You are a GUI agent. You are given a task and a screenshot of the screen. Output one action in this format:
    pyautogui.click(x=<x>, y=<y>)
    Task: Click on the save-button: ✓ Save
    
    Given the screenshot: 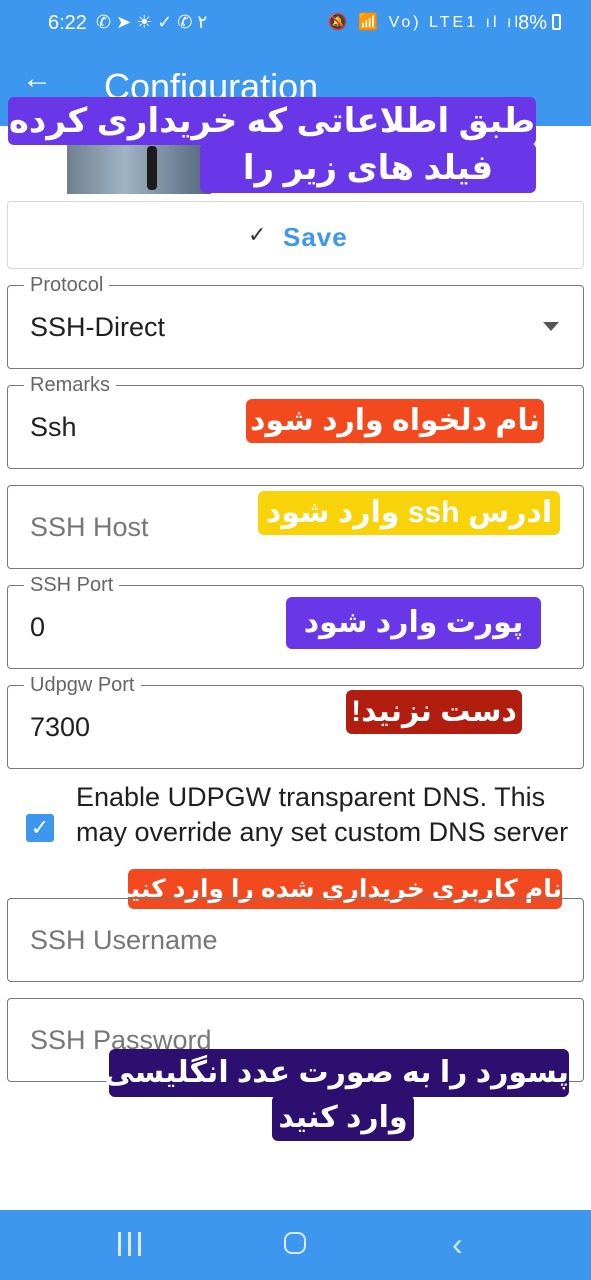 What is the action you would take?
    pyautogui.click(x=295, y=235)
    